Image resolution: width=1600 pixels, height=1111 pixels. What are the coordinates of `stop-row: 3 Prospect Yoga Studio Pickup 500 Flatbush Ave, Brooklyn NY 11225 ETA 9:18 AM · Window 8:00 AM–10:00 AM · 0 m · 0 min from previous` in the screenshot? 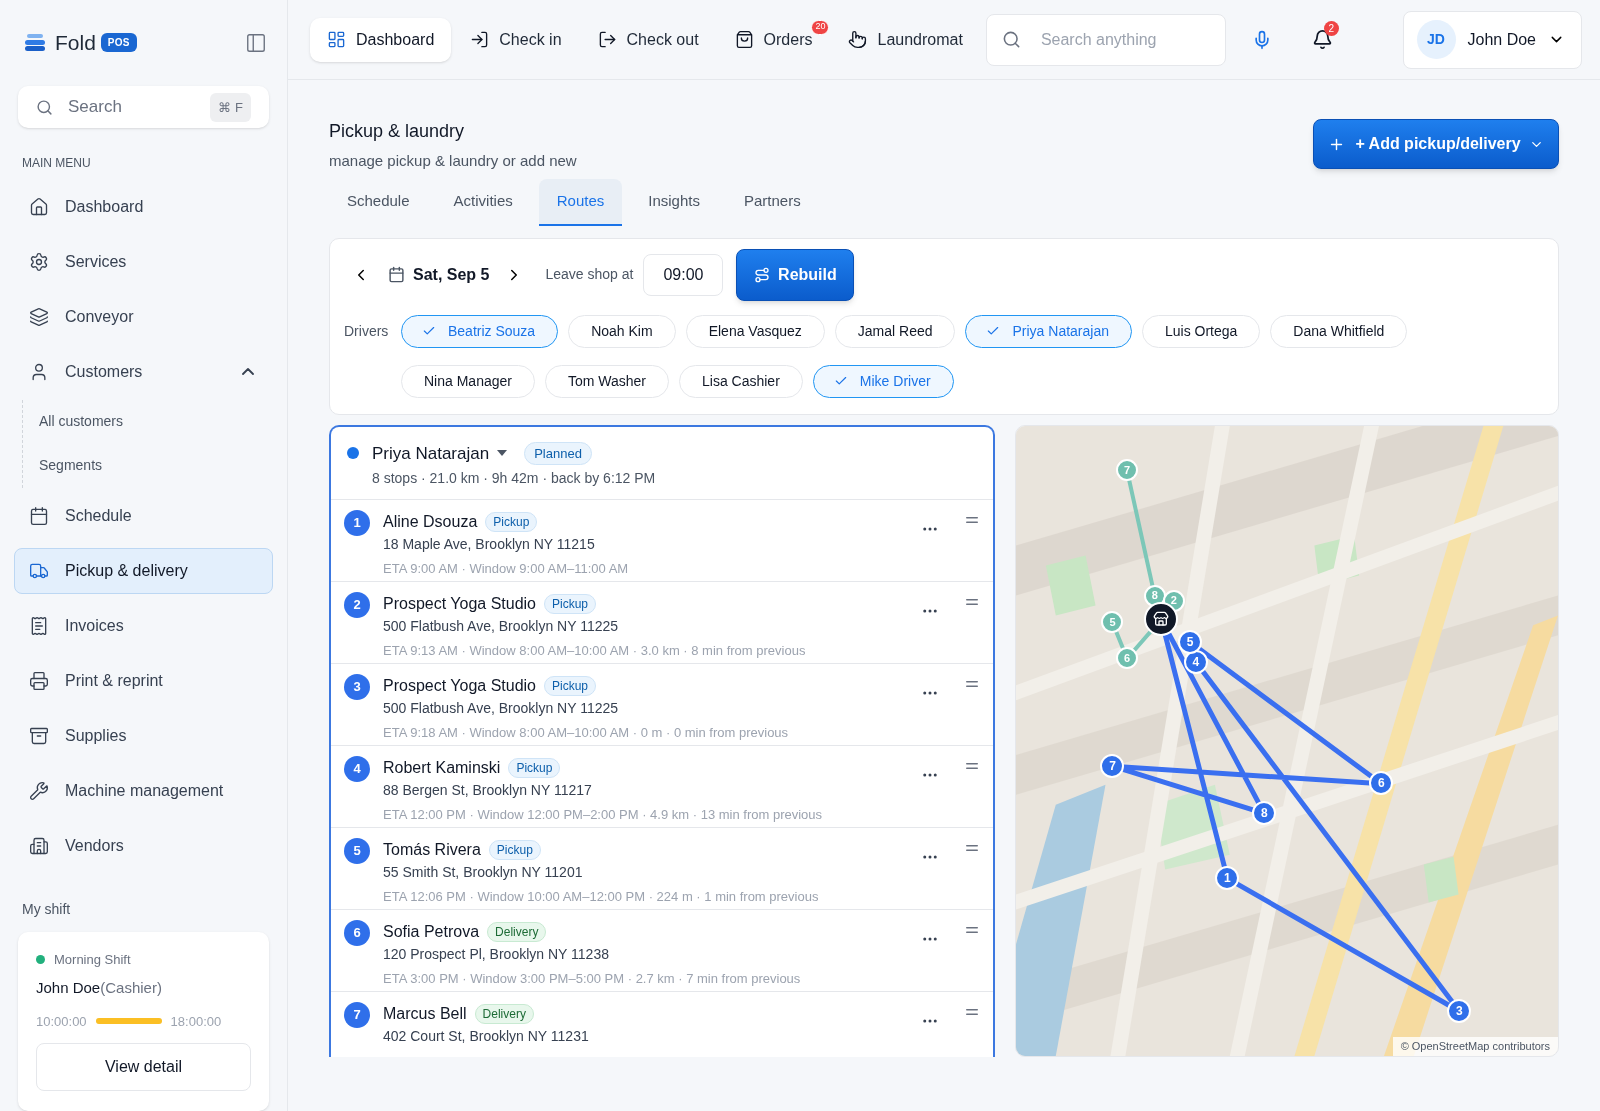 It's located at (662, 704).